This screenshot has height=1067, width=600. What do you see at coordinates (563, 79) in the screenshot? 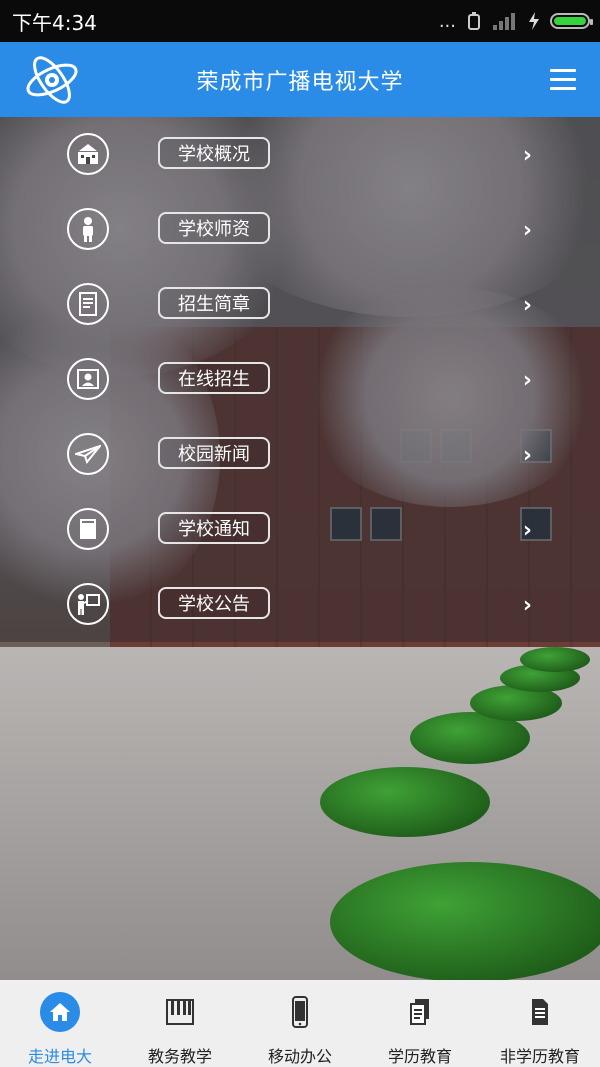
I see `hamburger-menu-icon` at bounding box center [563, 79].